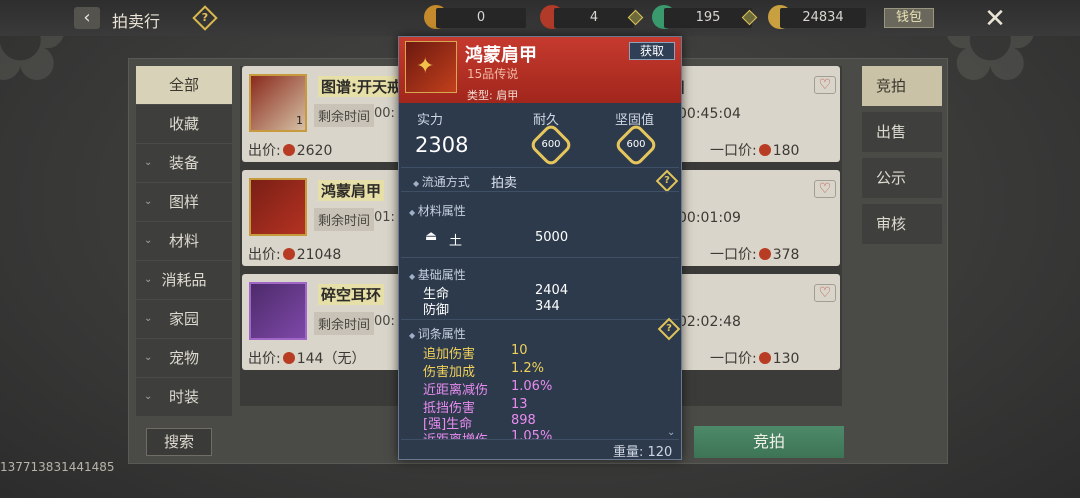 This screenshot has width=1080, height=498. What do you see at coordinates (351, 294) in the screenshot?
I see `item-name: 碎空耳环` at bounding box center [351, 294].